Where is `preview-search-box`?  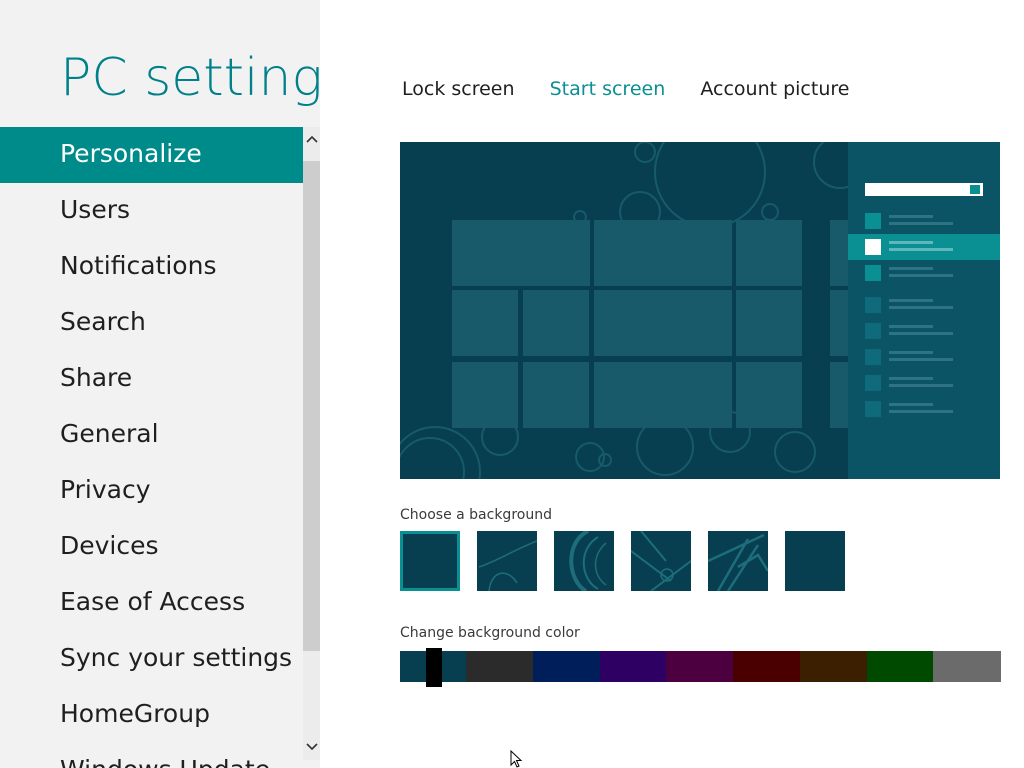
preview-search-box is located at coordinates (924, 189).